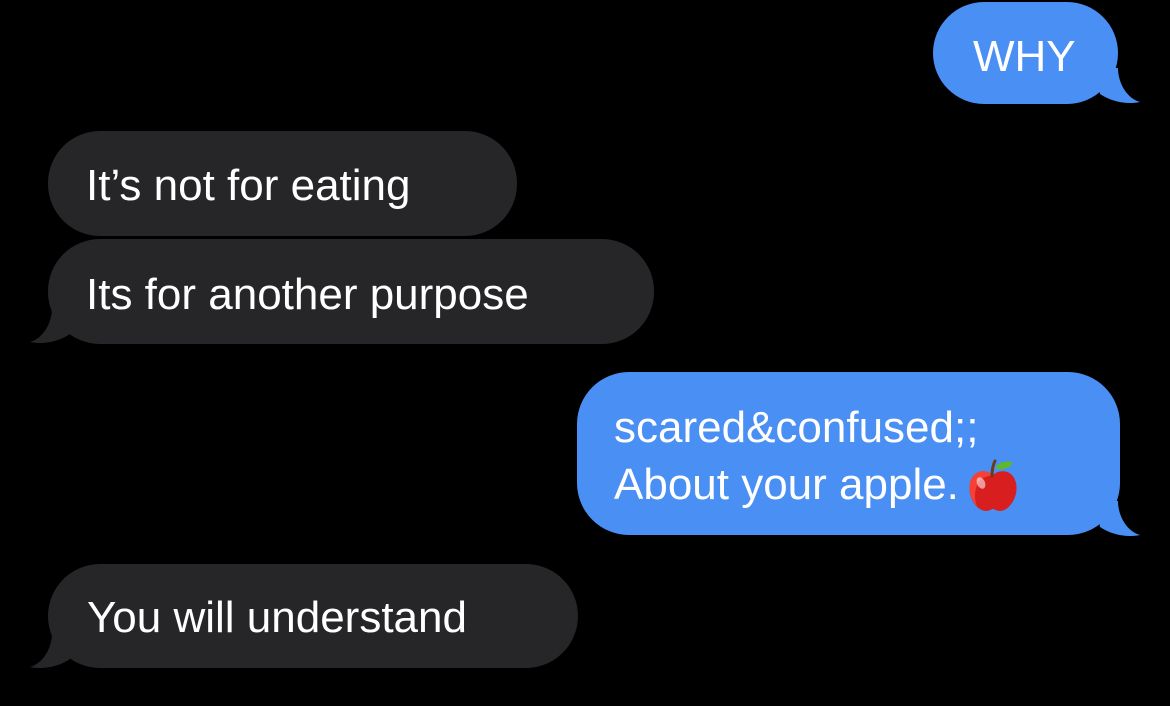 This screenshot has height=706, width=1170. I want to click on message-text: It’s not for eating, so click(248, 185).